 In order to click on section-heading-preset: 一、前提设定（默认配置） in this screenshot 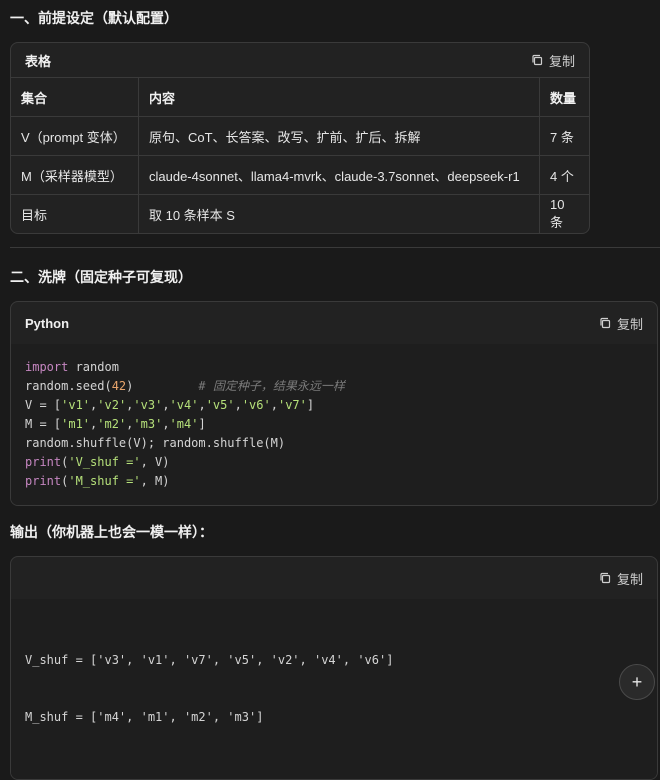, I will do `click(94, 18)`.